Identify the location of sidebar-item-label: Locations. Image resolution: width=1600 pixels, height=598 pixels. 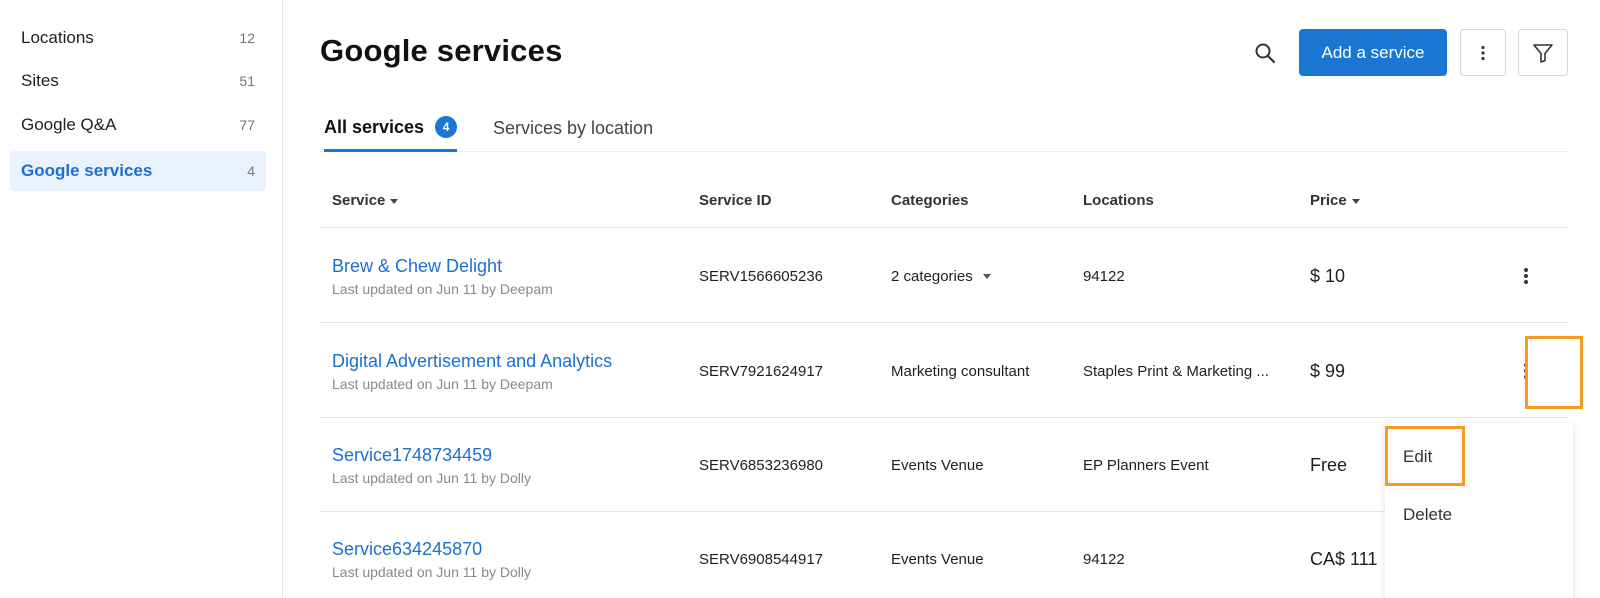
(57, 37).